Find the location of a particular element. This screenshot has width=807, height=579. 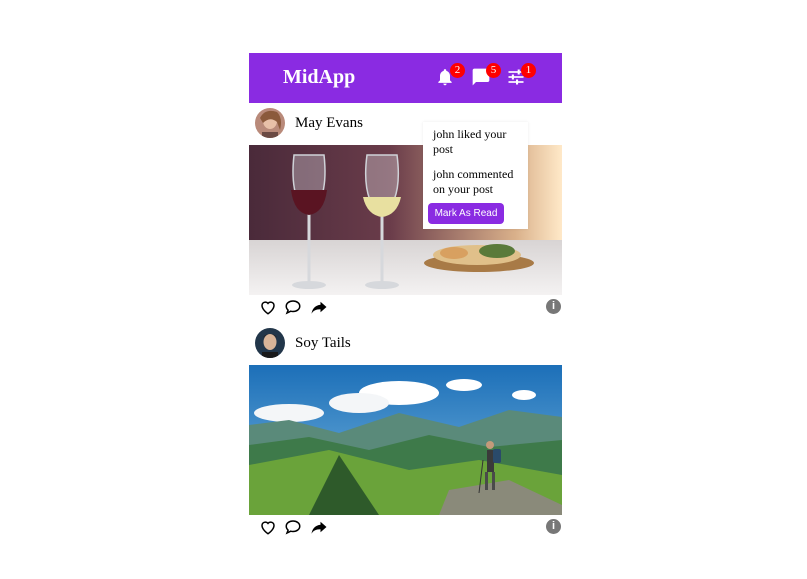

post-image is located at coordinates (405, 440).